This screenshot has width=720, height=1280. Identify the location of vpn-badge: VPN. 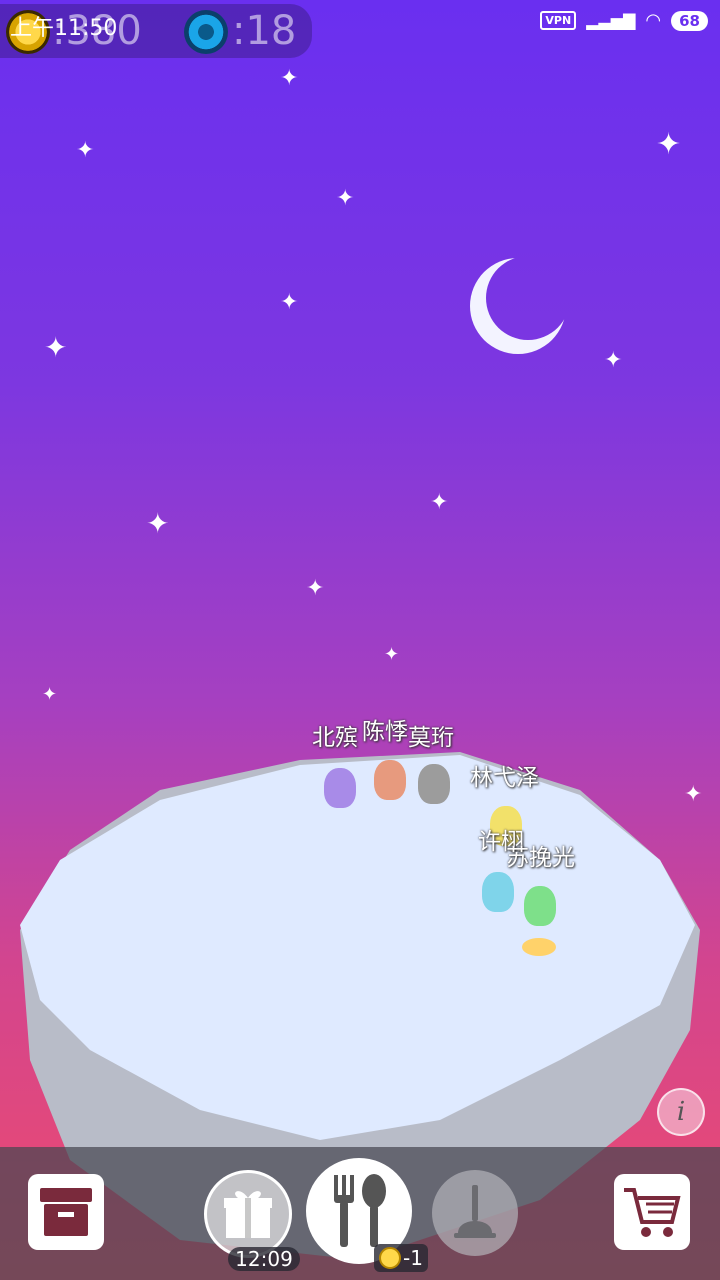
(558, 20).